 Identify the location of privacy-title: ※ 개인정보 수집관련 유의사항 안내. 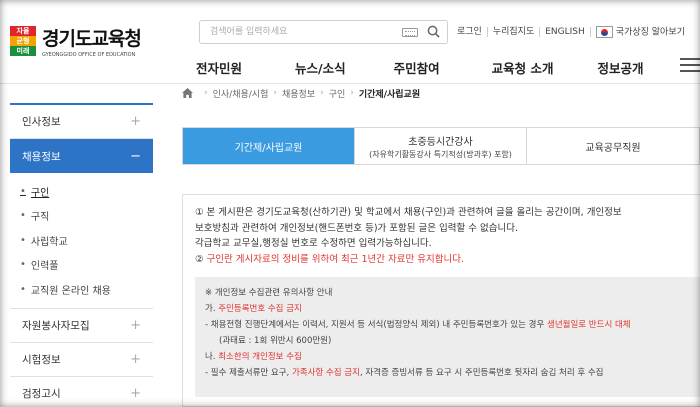
(269, 293).